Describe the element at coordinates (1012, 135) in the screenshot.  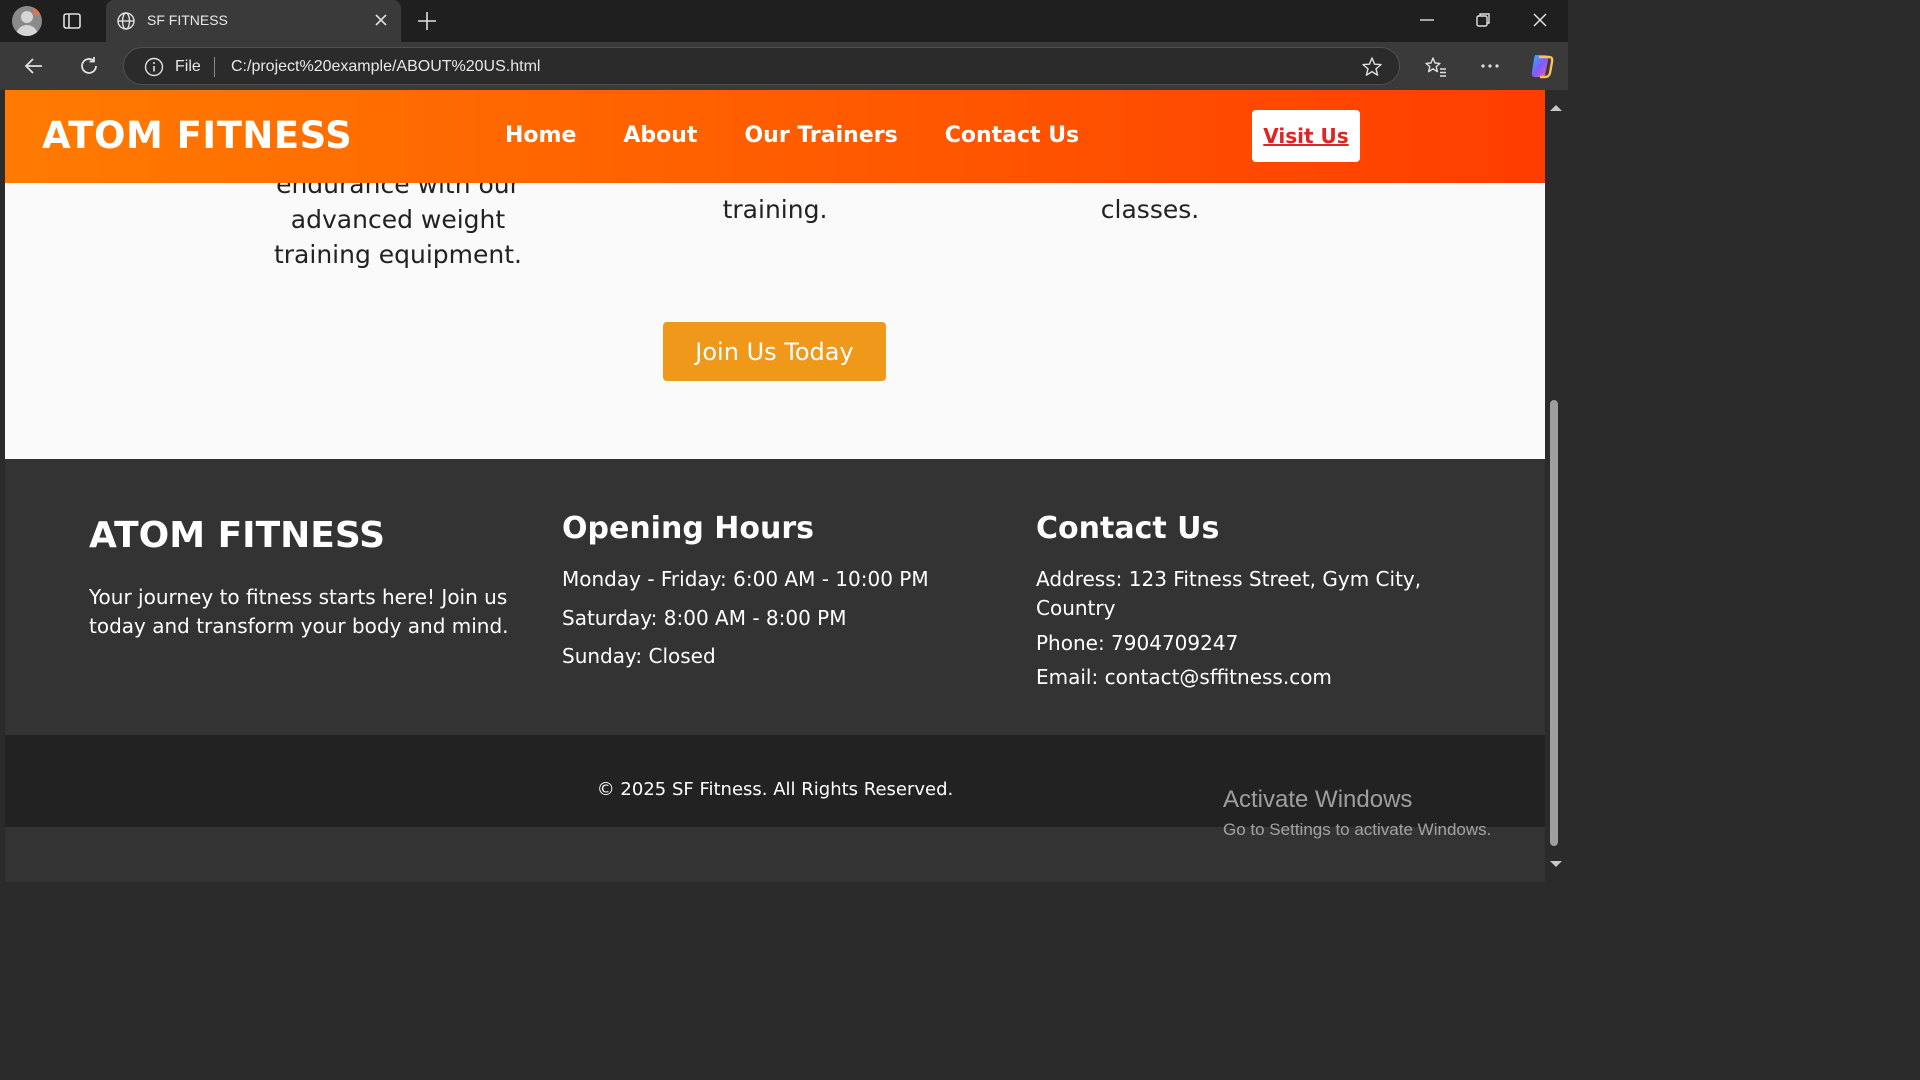
I see `nav-link-contact-us: Contact Us` at that location.